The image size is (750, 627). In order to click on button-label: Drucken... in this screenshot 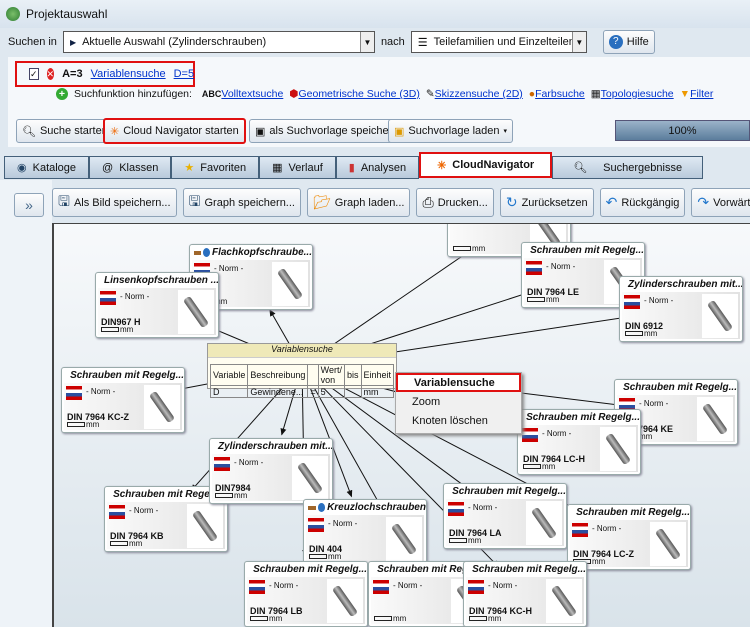, I will do `click(462, 202)`.